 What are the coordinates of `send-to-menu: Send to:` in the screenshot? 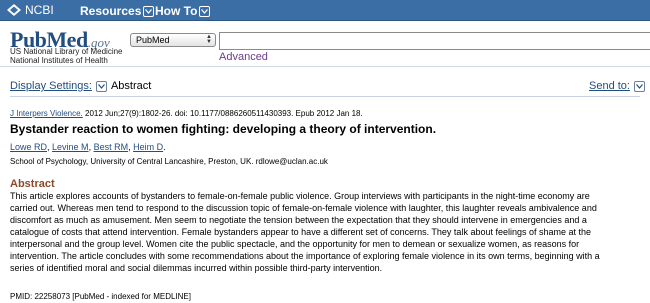 It's located at (619, 86).